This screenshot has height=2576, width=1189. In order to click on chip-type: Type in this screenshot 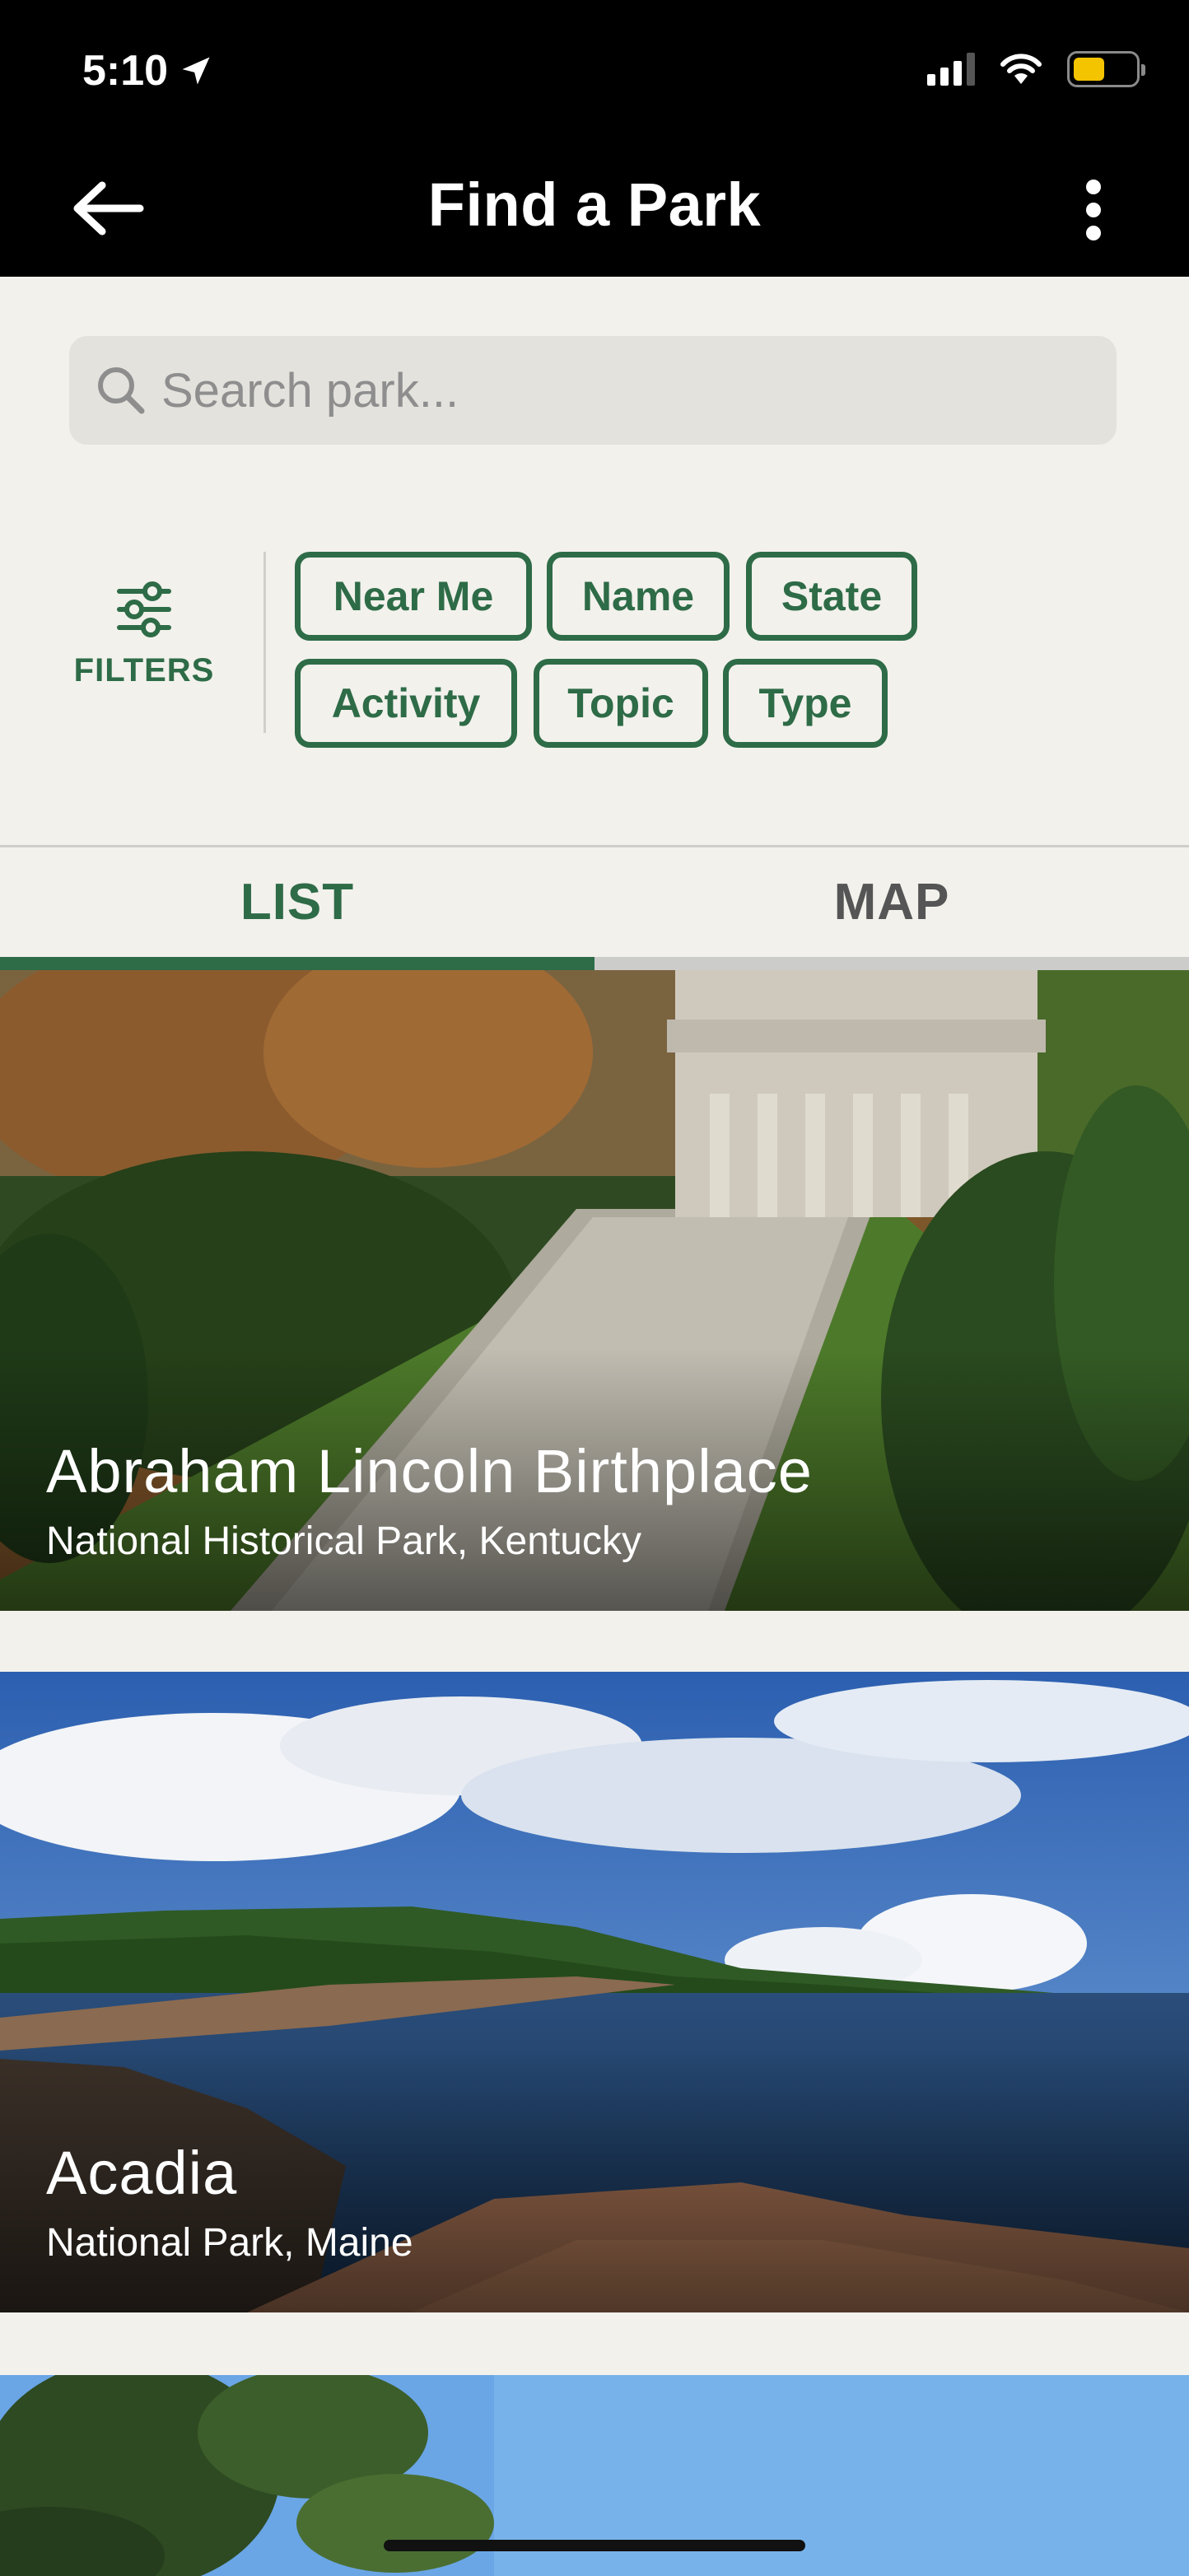, I will do `click(805, 703)`.